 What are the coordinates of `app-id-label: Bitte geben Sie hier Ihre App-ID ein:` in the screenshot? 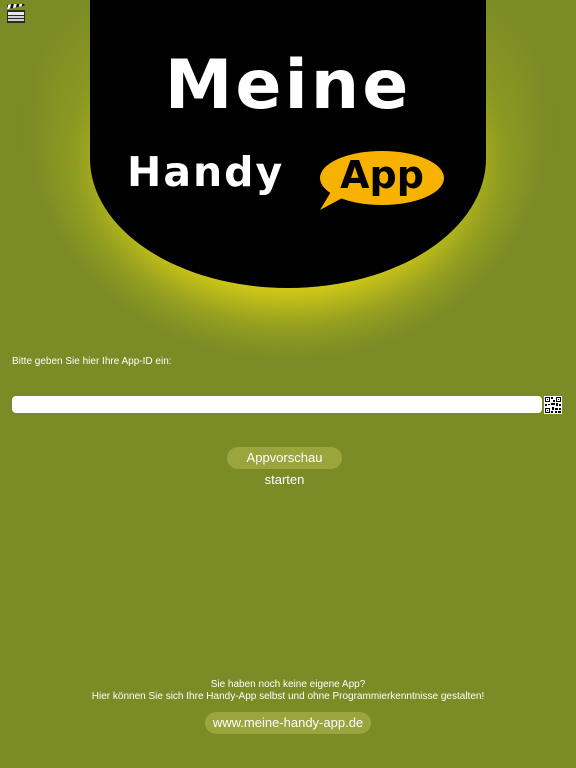 It's located at (92, 361).